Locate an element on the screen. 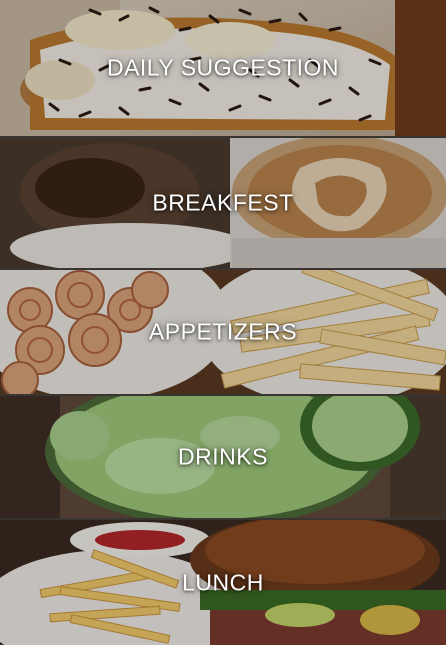 This screenshot has width=446, height=645. category-label: APPETIZERS is located at coordinates (223, 331).